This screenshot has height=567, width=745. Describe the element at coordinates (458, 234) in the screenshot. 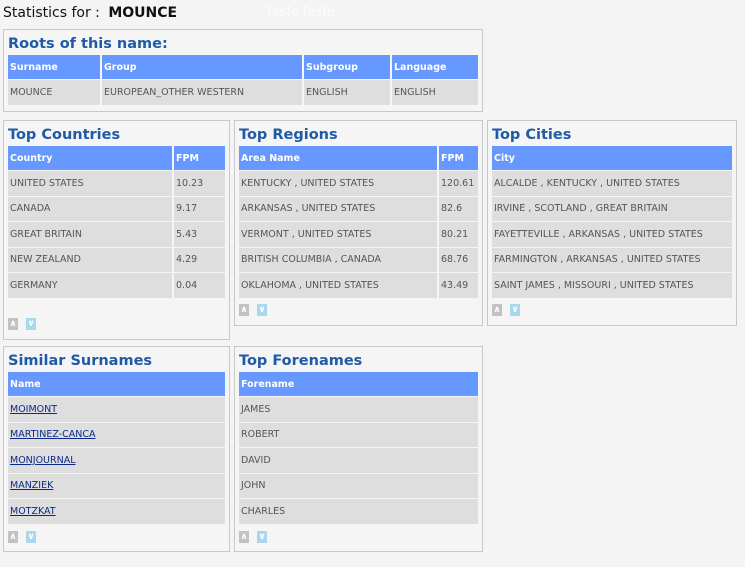

I see `fpm-cell: 80.21` at that location.